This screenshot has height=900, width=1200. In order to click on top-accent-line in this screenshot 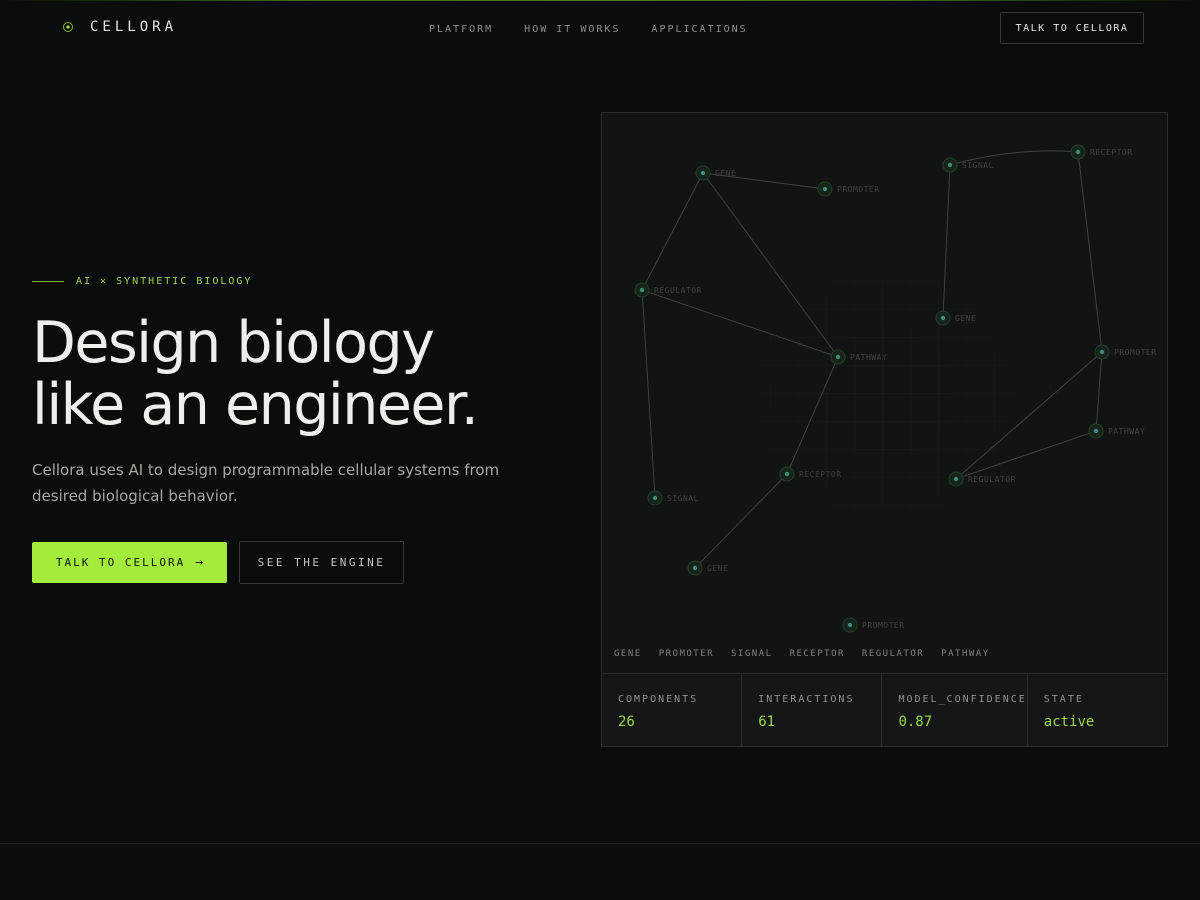, I will do `click(600, 0)`.